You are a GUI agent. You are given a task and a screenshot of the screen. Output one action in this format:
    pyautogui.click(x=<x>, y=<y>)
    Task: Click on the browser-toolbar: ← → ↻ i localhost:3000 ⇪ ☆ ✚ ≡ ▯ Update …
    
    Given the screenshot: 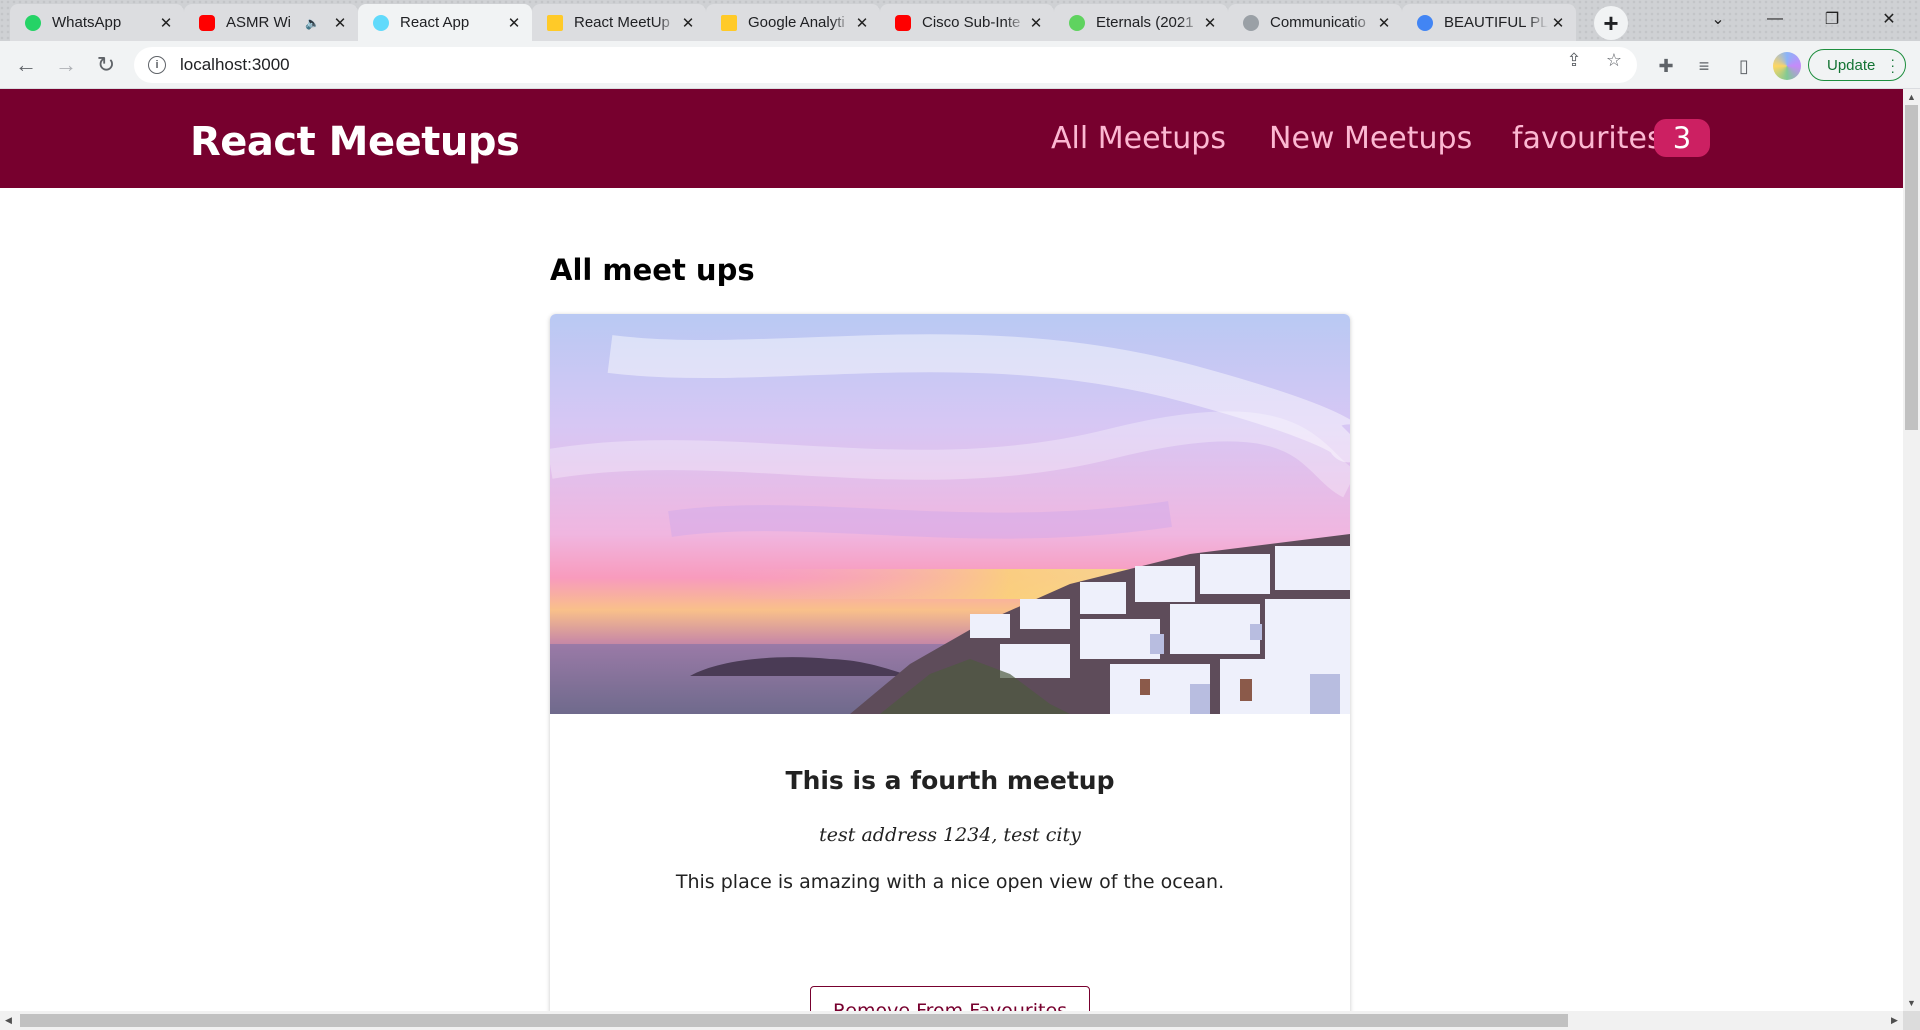 What is the action you would take?
    pyautogui.click(x=960, y=65)
    